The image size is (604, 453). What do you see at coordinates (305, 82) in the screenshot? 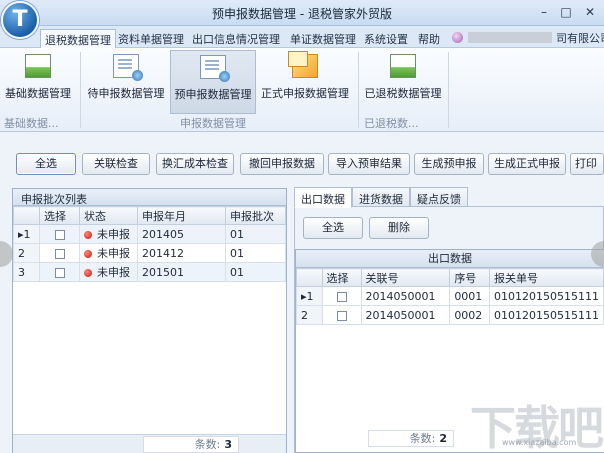
I see `formal-declare-data-button: 正式申报数据管理` at bounding box center [305, 82].